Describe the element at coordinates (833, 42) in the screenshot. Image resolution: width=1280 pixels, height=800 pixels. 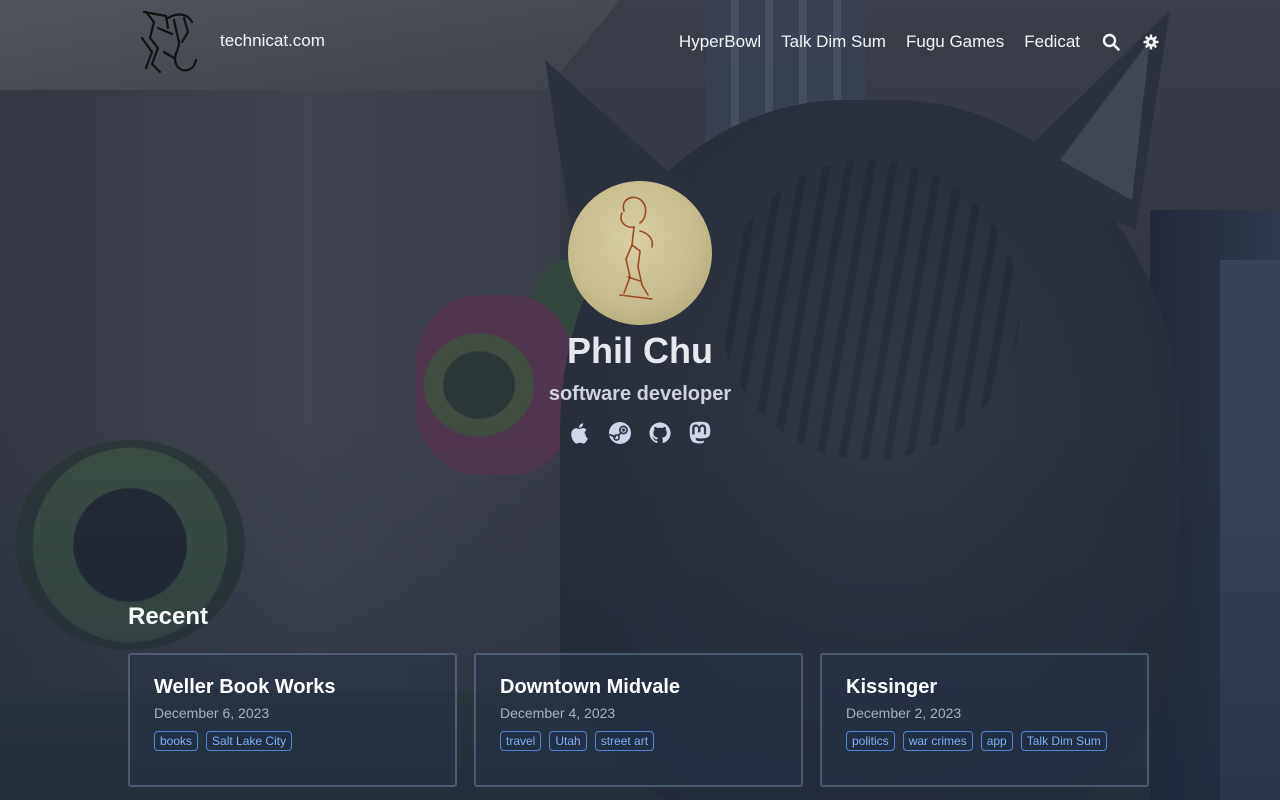
I see `nav-item-talk-dim-sum: Talk Dim Sum` at that location.